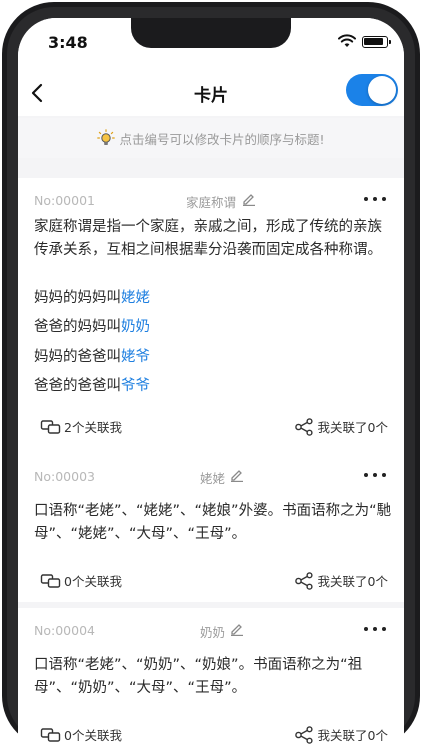  I want to click on linked-to-me-button: 2个关联我, so click(81, 426).